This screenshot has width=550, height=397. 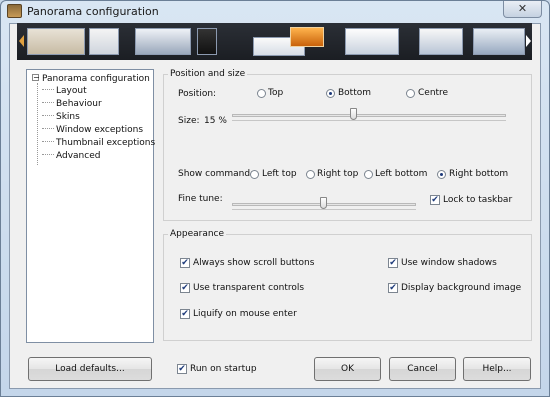 I want to click on transparent-controls-label: Use transparent controls, so click(x=248, y=288).